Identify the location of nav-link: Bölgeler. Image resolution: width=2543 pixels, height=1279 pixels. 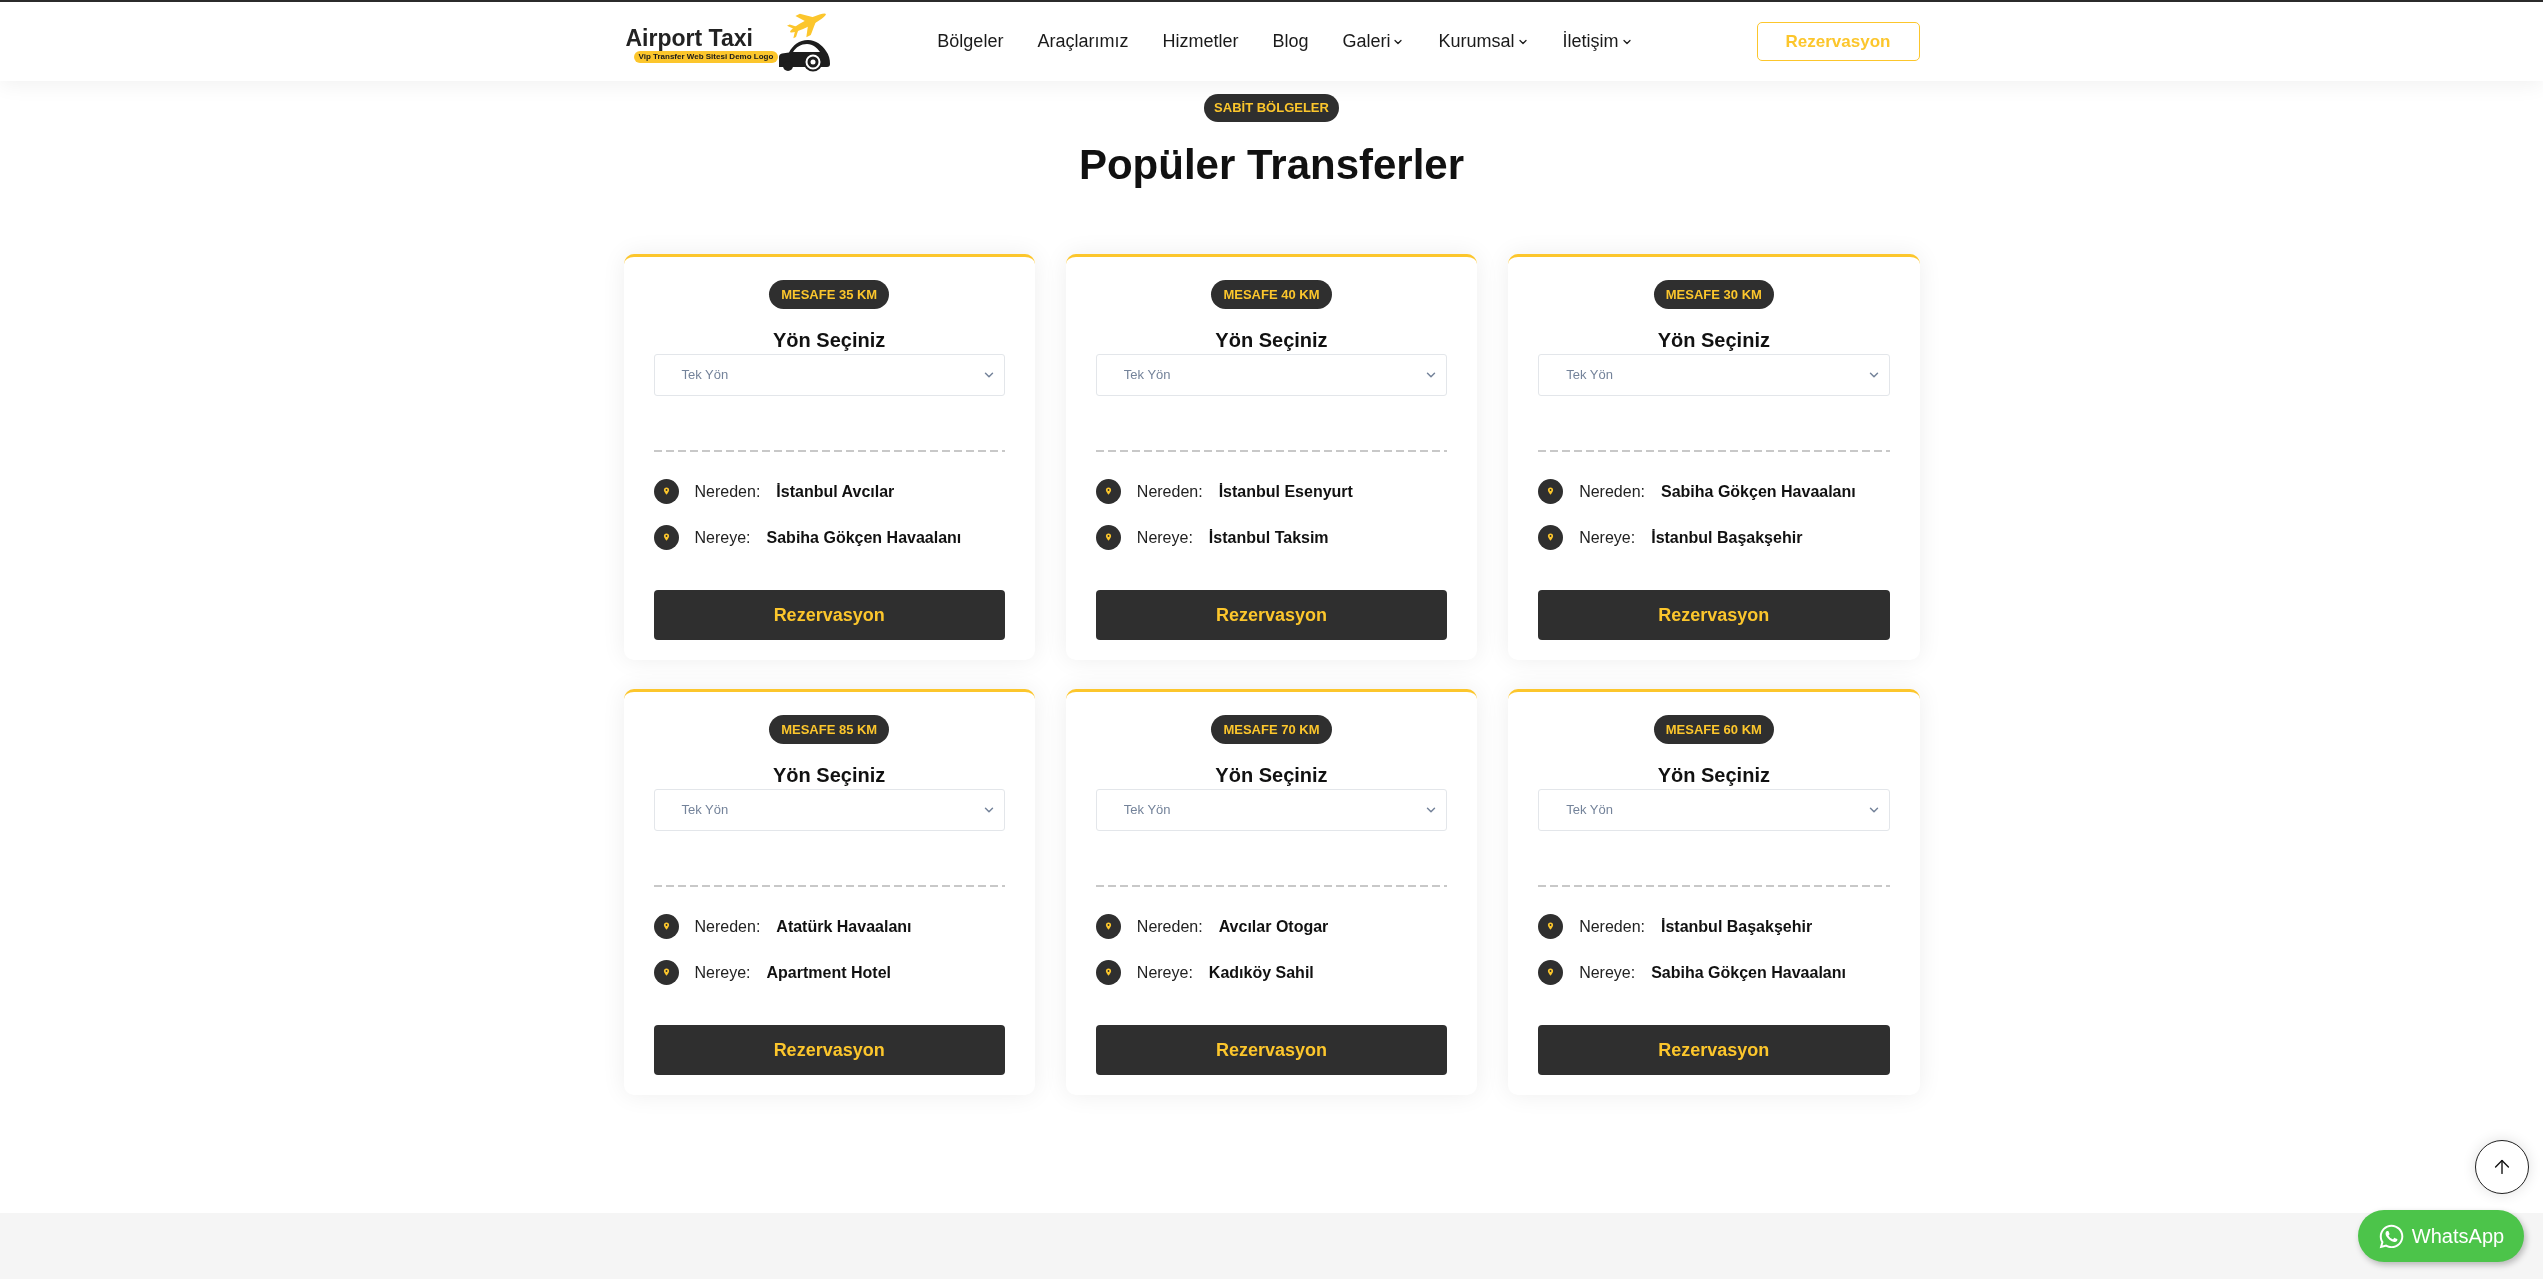
(970, 41).